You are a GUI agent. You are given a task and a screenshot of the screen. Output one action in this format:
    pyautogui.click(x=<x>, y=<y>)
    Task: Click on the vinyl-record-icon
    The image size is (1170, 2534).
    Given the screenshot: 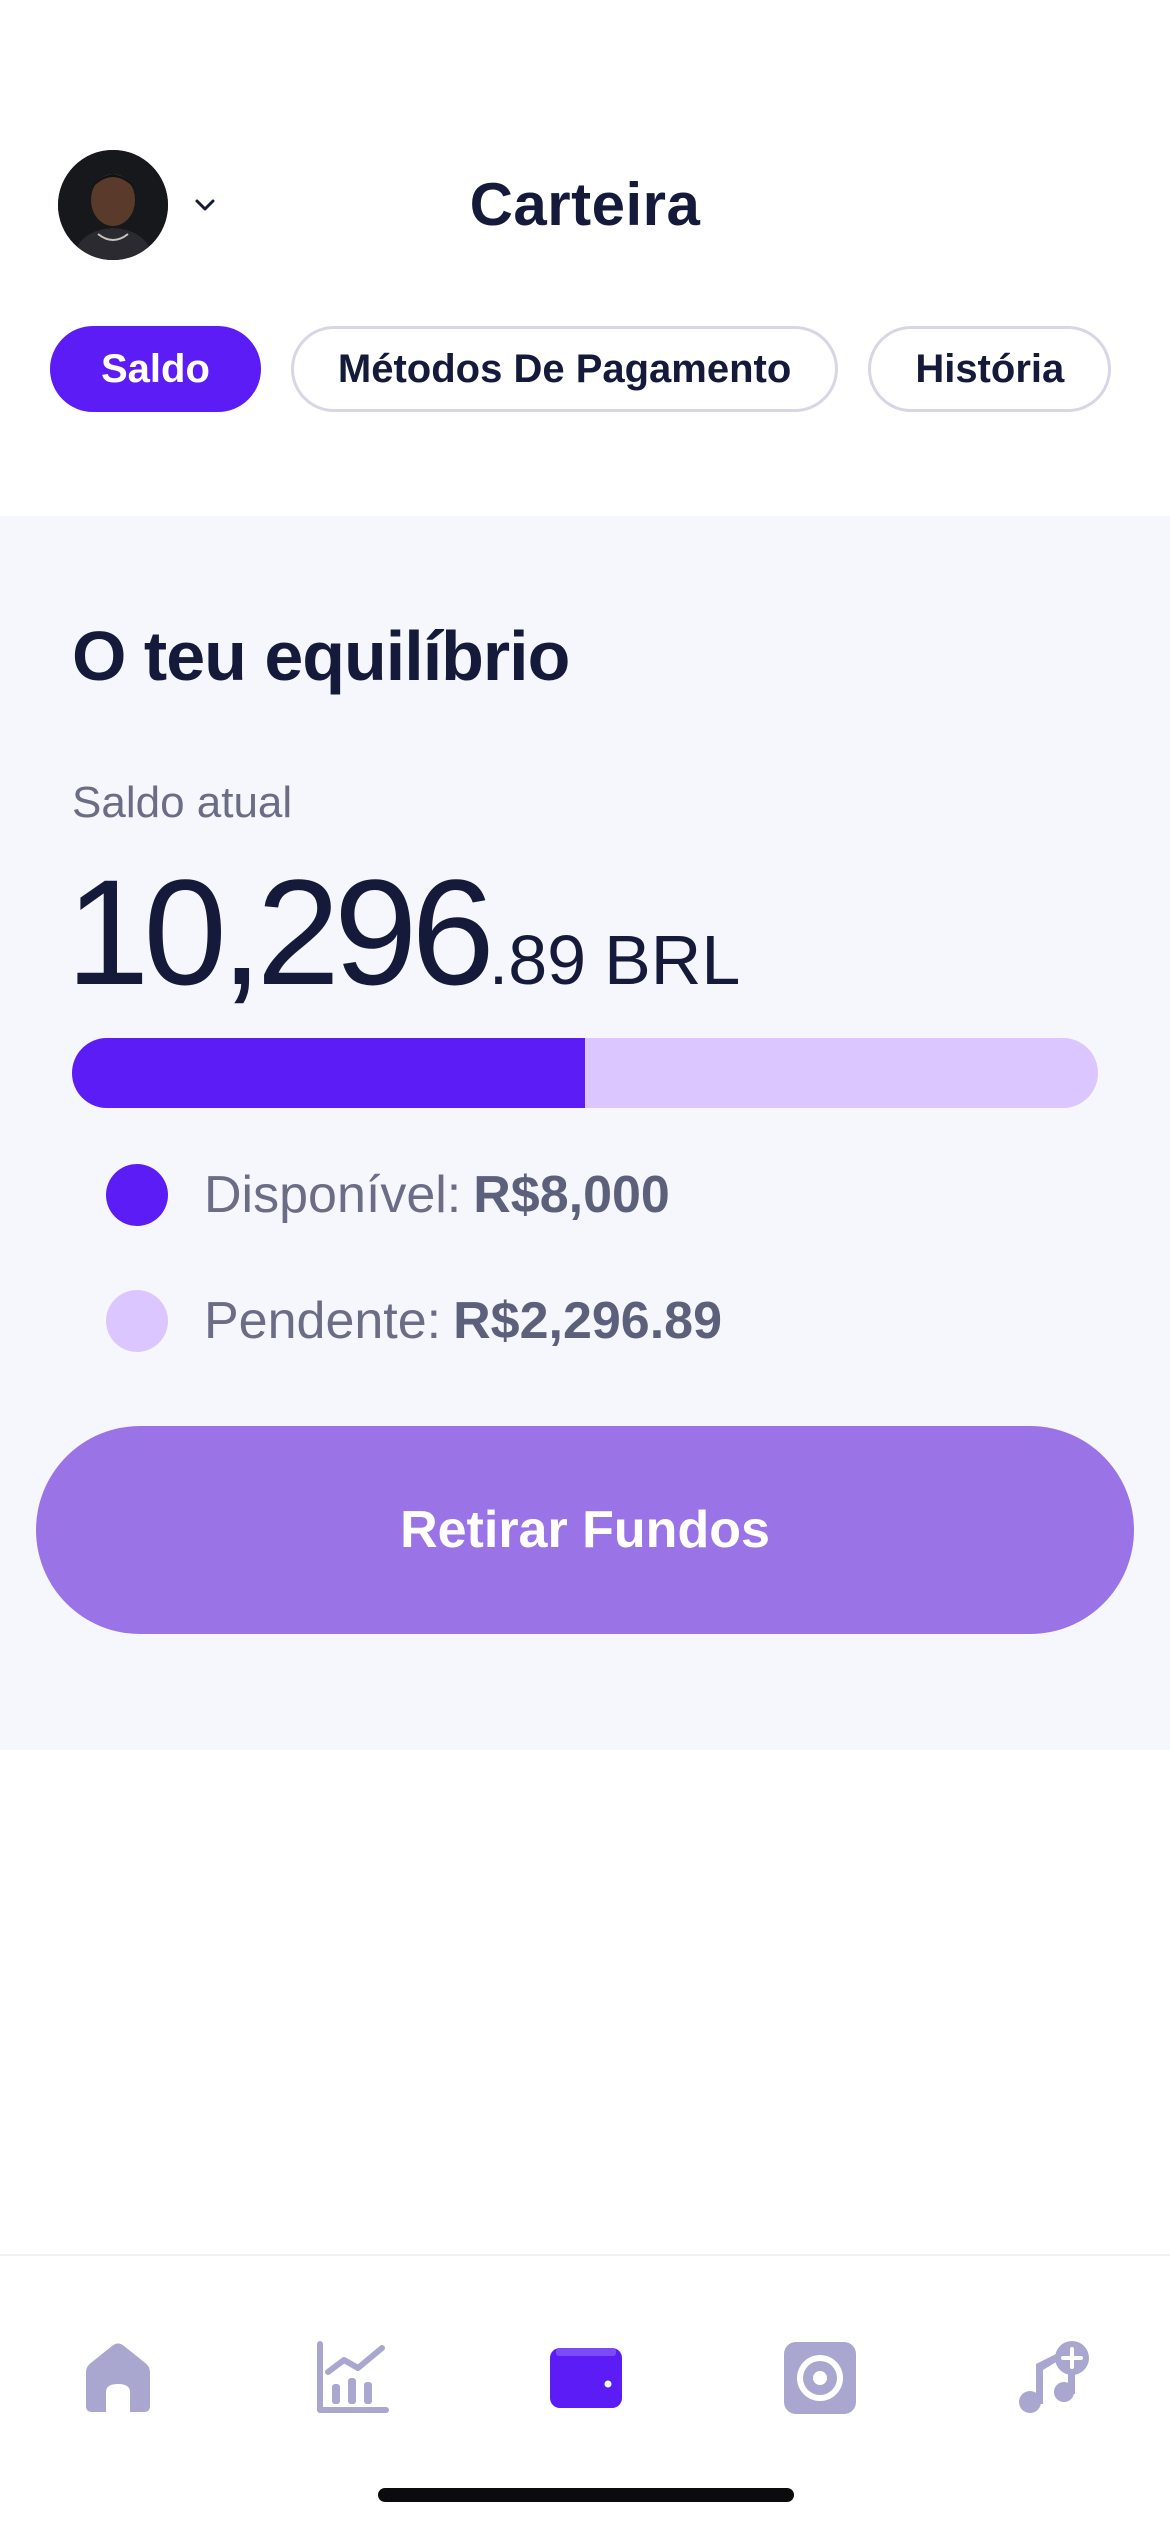 What is the action you would take?
    pyautogui.click(x=820, y=2378)
    